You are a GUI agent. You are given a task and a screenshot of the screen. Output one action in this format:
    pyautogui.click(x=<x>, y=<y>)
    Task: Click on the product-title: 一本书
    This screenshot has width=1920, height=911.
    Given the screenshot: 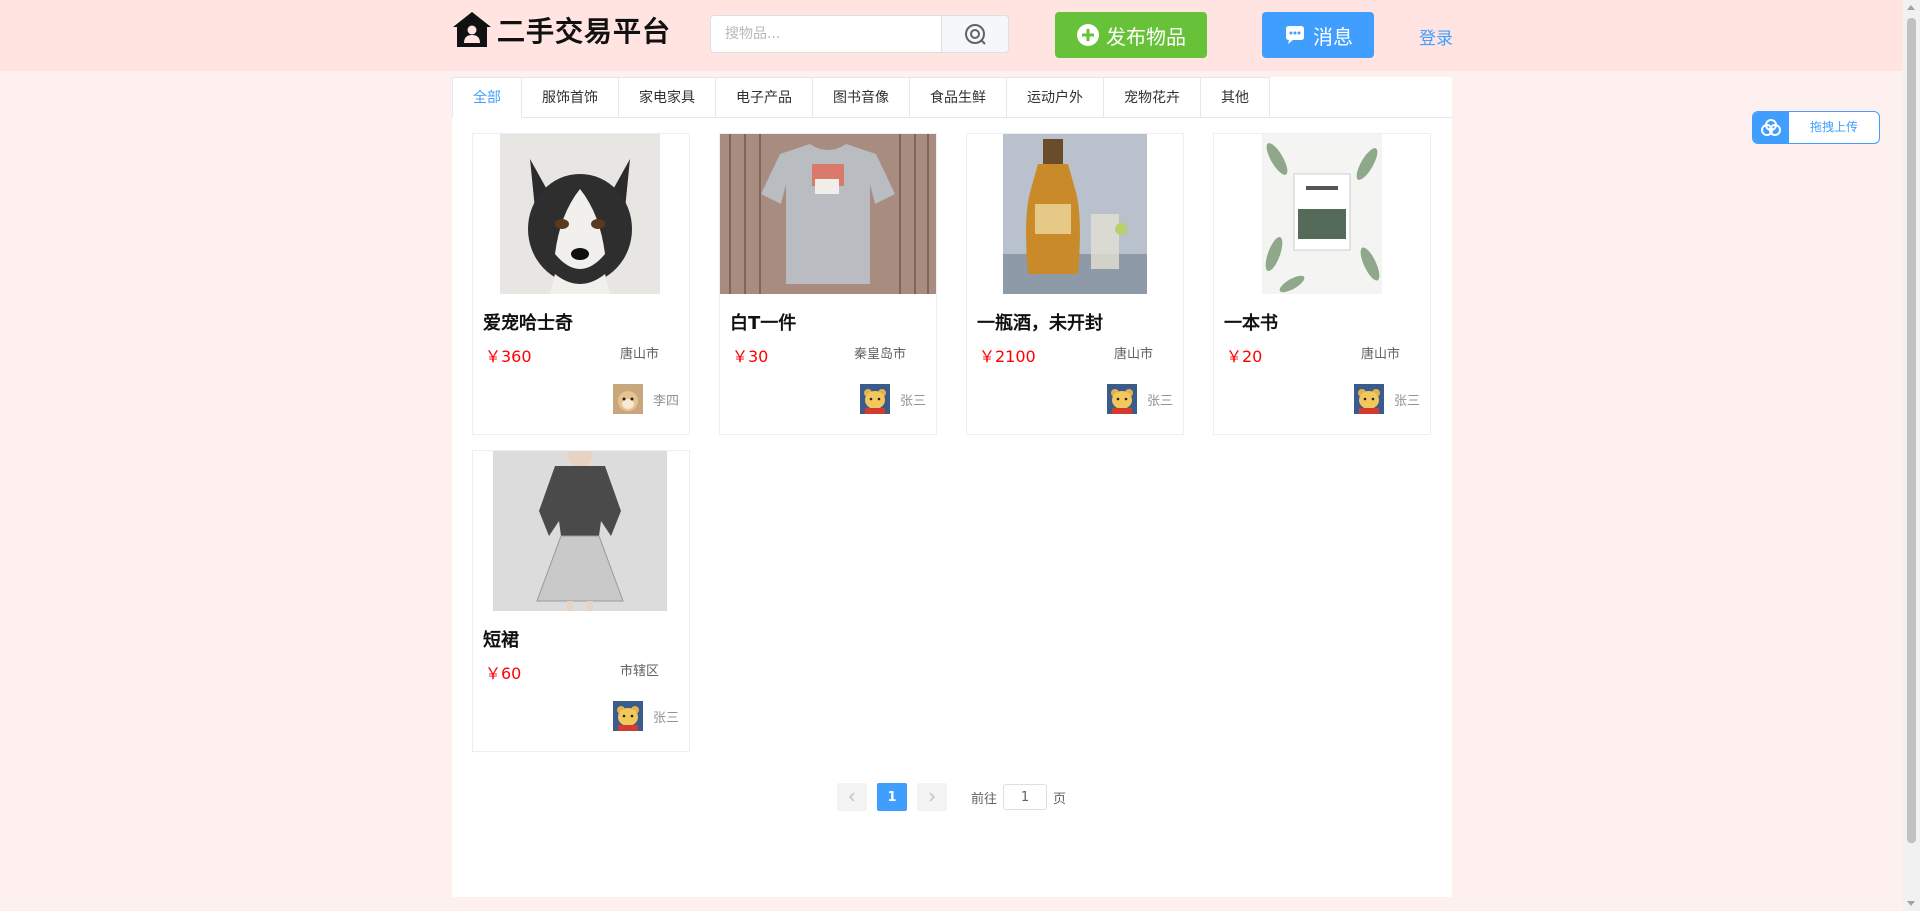 What is the action you would take?
    pyautogui.click(x=1251, y=323)
    